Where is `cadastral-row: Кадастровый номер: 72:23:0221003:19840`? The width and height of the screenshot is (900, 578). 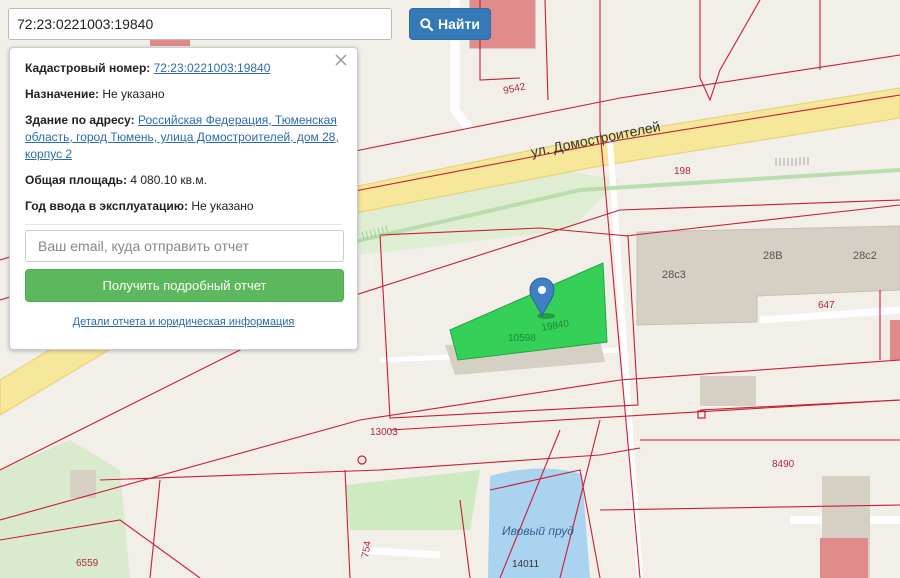 cadastral-row: Кадастровый номер: 72:23:0221003:19840 is located at coordinates (183, 68).